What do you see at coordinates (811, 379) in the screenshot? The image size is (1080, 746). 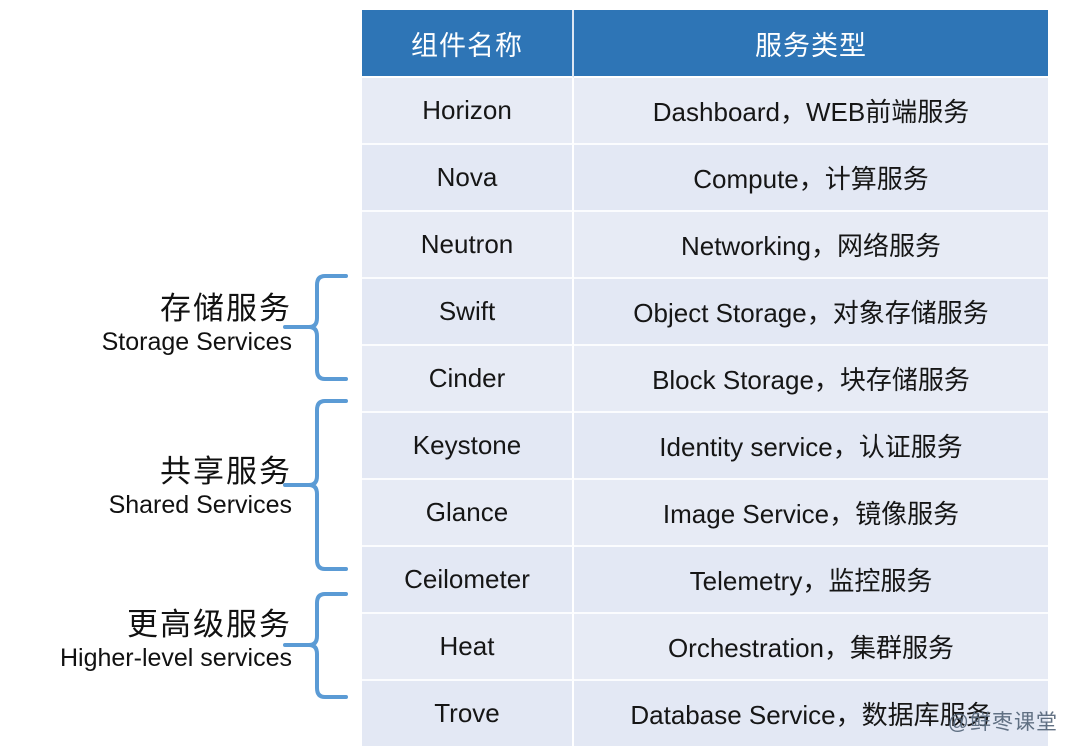 I see `cell-service-type: Block Storage，块存储服务` at bounding box center [811, 379].